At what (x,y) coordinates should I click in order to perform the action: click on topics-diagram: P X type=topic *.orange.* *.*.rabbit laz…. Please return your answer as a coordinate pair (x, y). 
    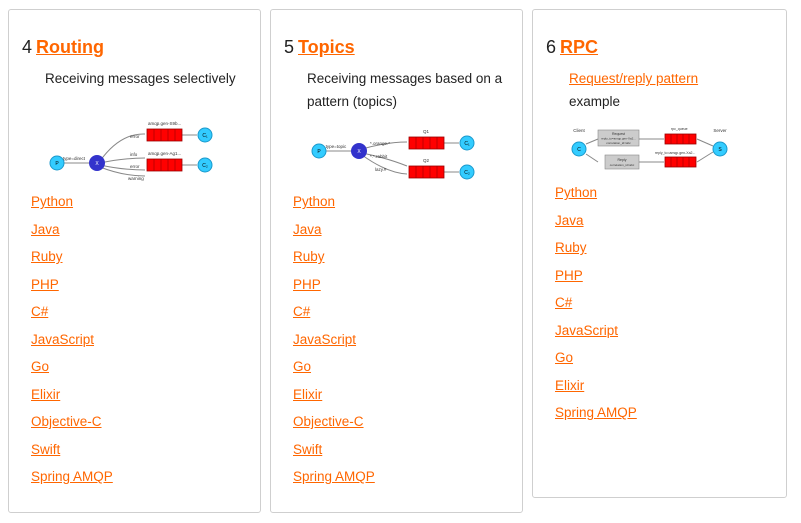
    Looking at the image, I should click on (393, 154).